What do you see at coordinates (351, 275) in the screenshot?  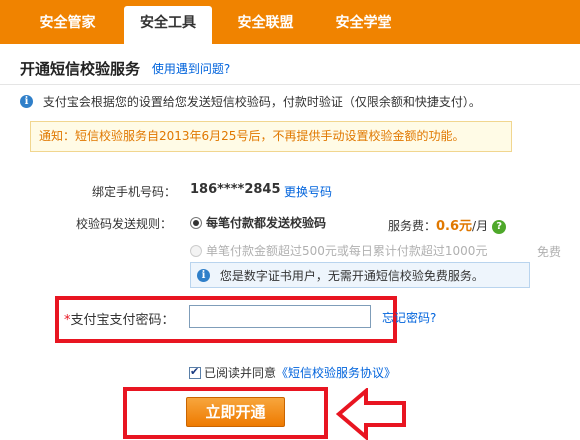 I see `certificate-notice-text: 您是数字证书用户，无需开通短信校验免费服务。` at bounding box center [351, 275].